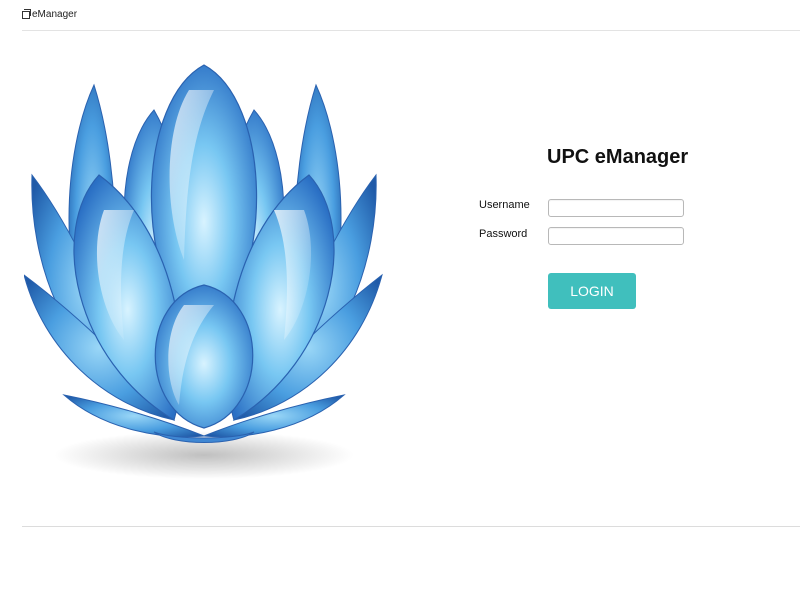 The image size is (800, 600). I want to click on username-label: Username, so click(504, 205).